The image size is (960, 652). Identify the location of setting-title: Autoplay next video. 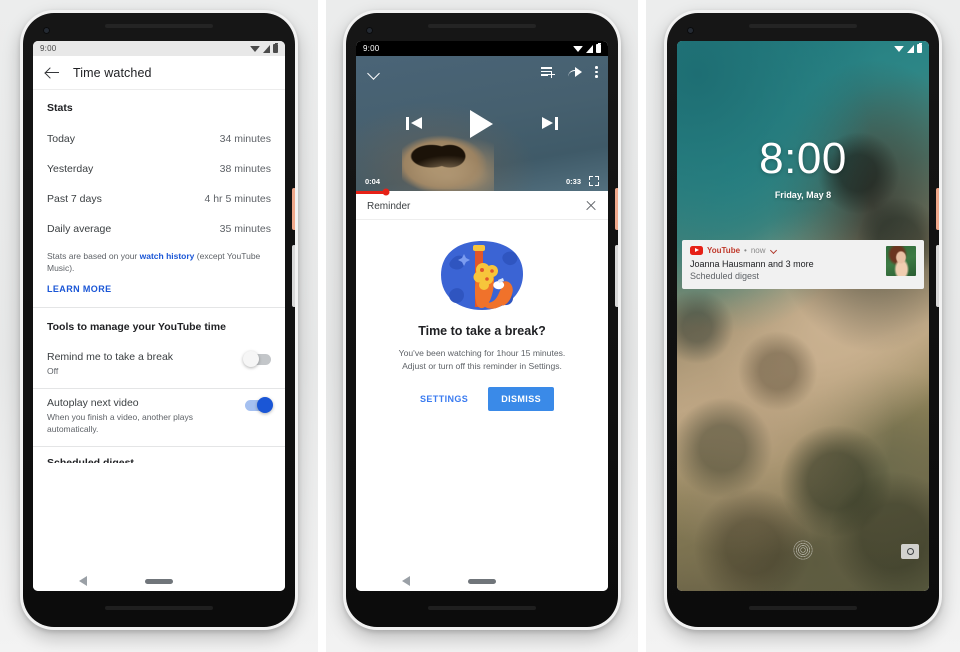
(93, 402).